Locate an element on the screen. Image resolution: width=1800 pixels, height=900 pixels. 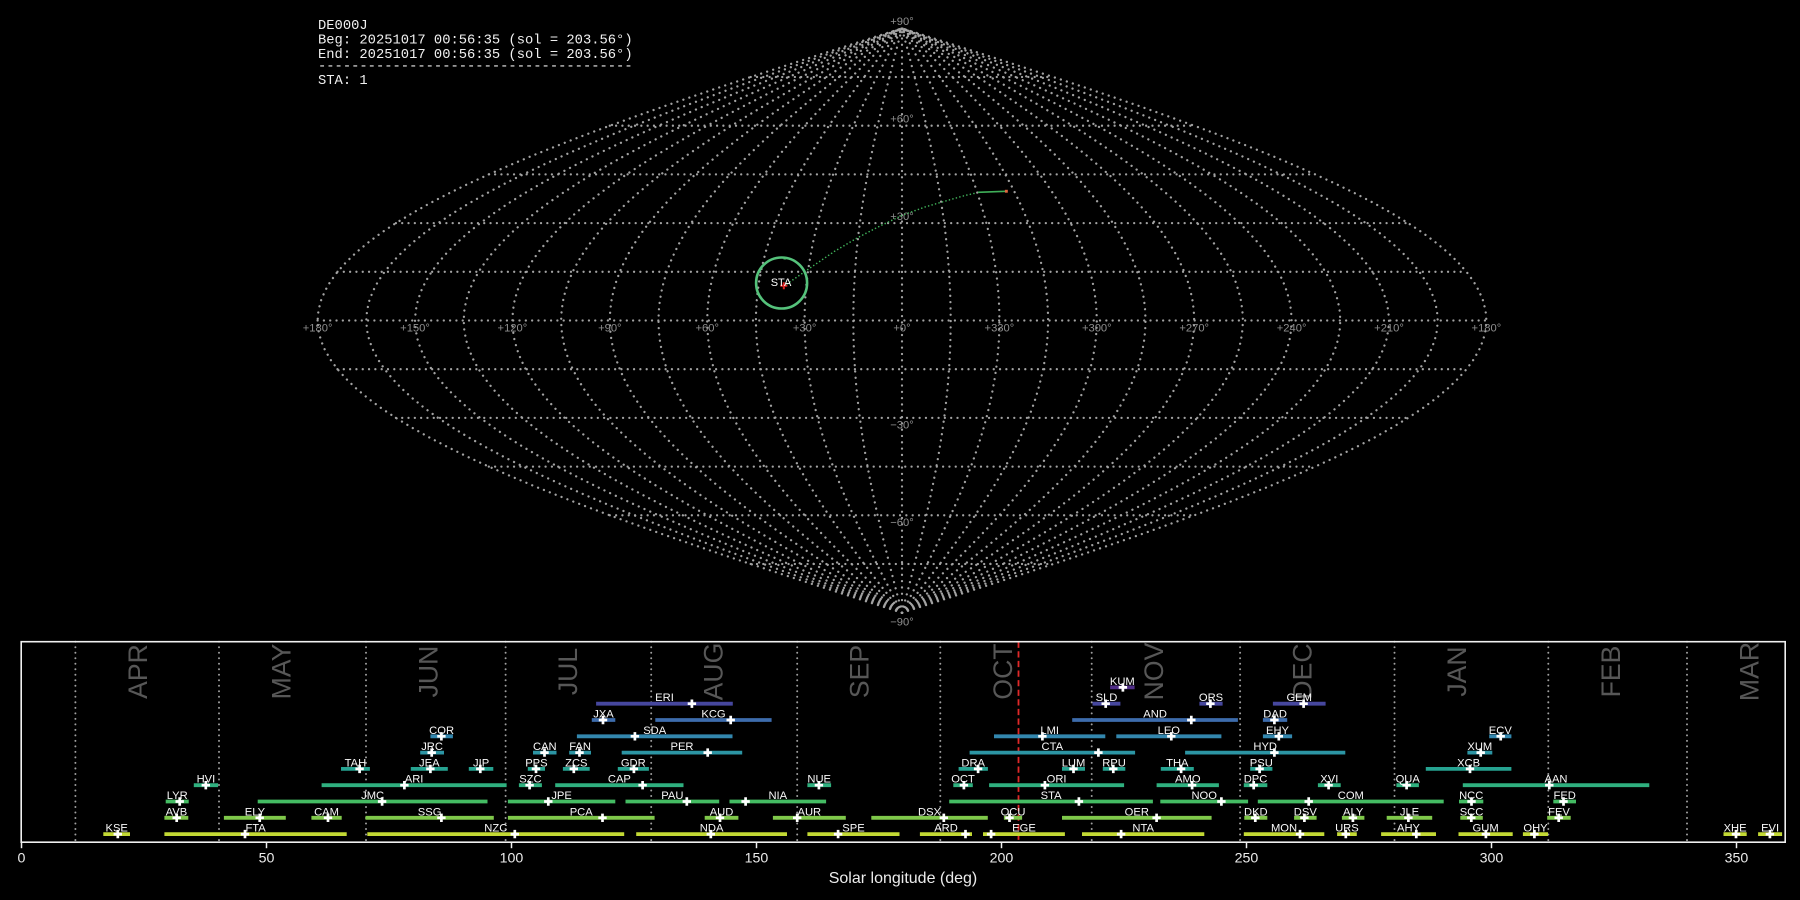
svg-text: JUN is located at coordinates (429, 672).